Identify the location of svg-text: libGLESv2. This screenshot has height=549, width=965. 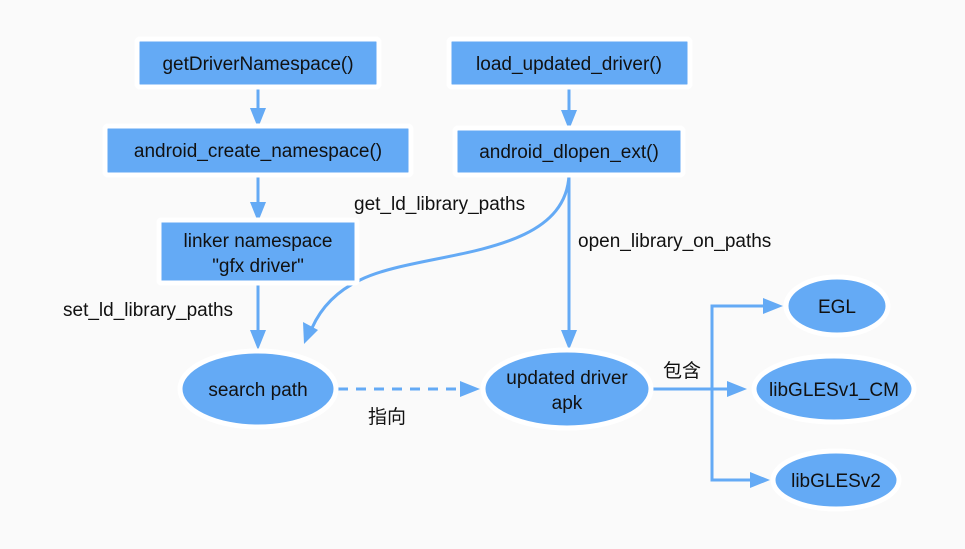
(836, 481).